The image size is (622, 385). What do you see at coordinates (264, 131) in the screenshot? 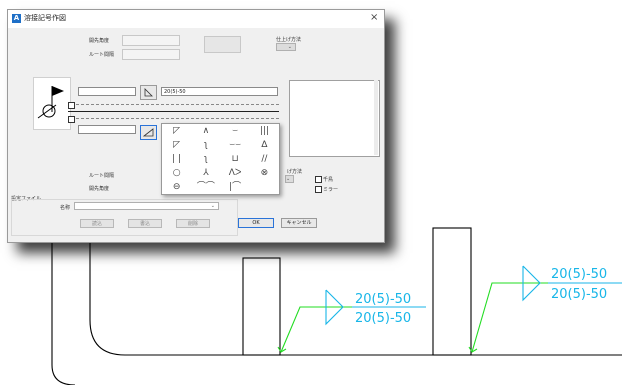
I see `palette-symbol-plug-icon: |||` at bounding box center [264, 131].